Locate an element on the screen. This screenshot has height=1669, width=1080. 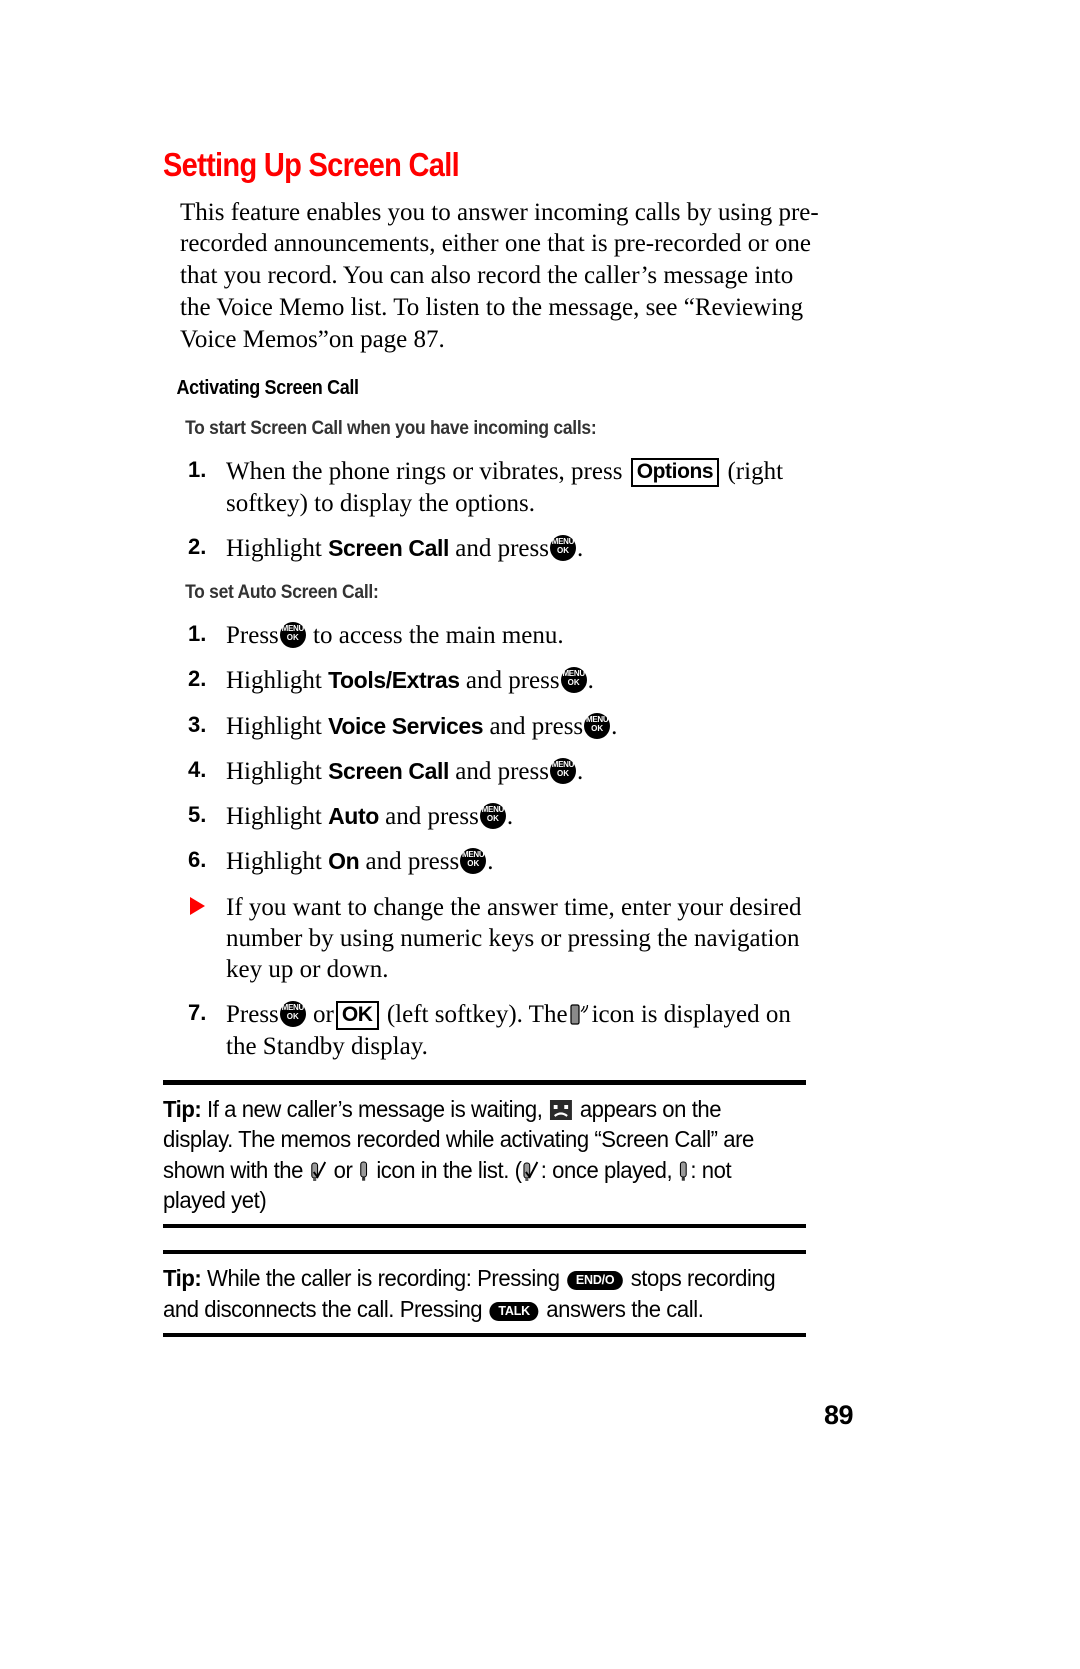
tip-part: If a new caller’s message is waiting, is located at coordinates (375, 1108).